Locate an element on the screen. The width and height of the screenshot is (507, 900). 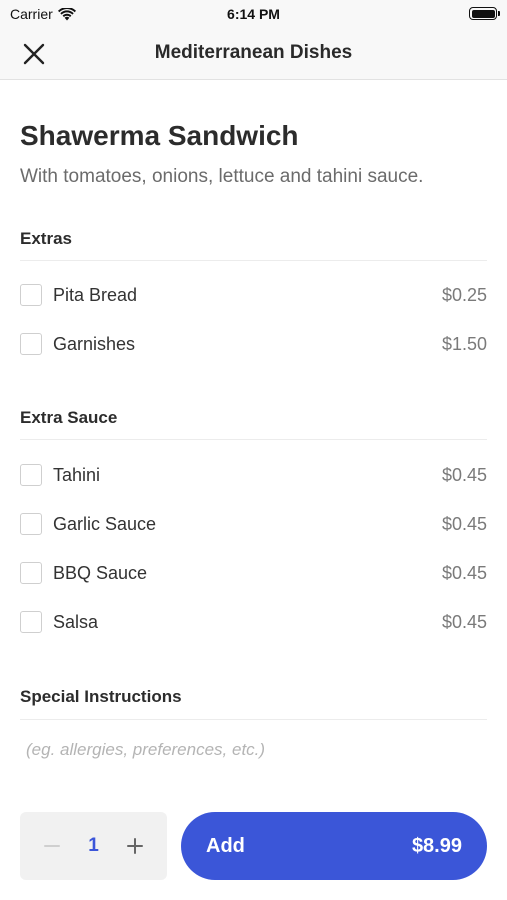
add-button-label: Add is located at coordinates (225, 845).